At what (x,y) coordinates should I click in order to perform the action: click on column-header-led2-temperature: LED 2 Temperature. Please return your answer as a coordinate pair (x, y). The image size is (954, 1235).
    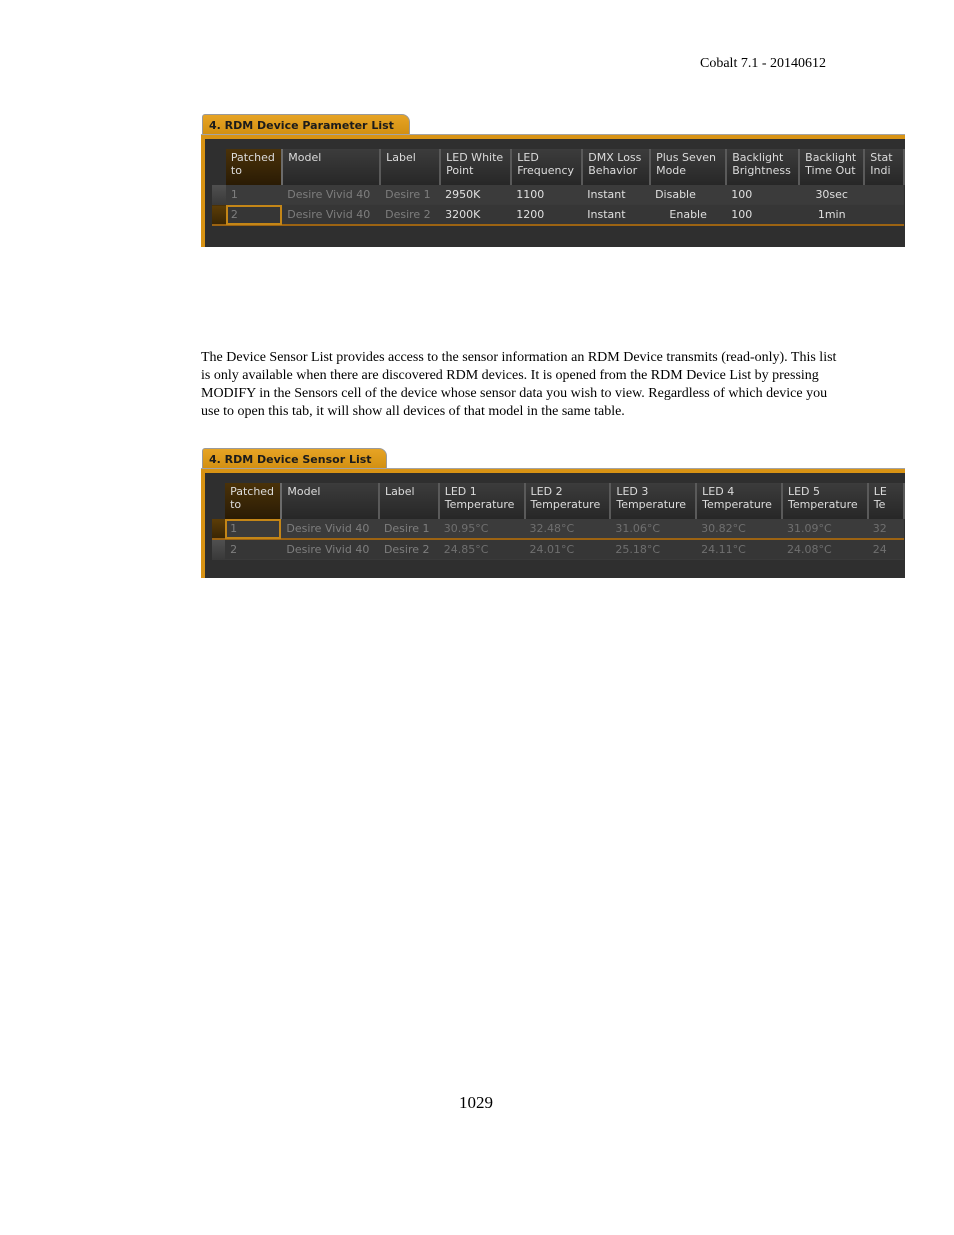
    Looking at the image, I should click on (568, 501).